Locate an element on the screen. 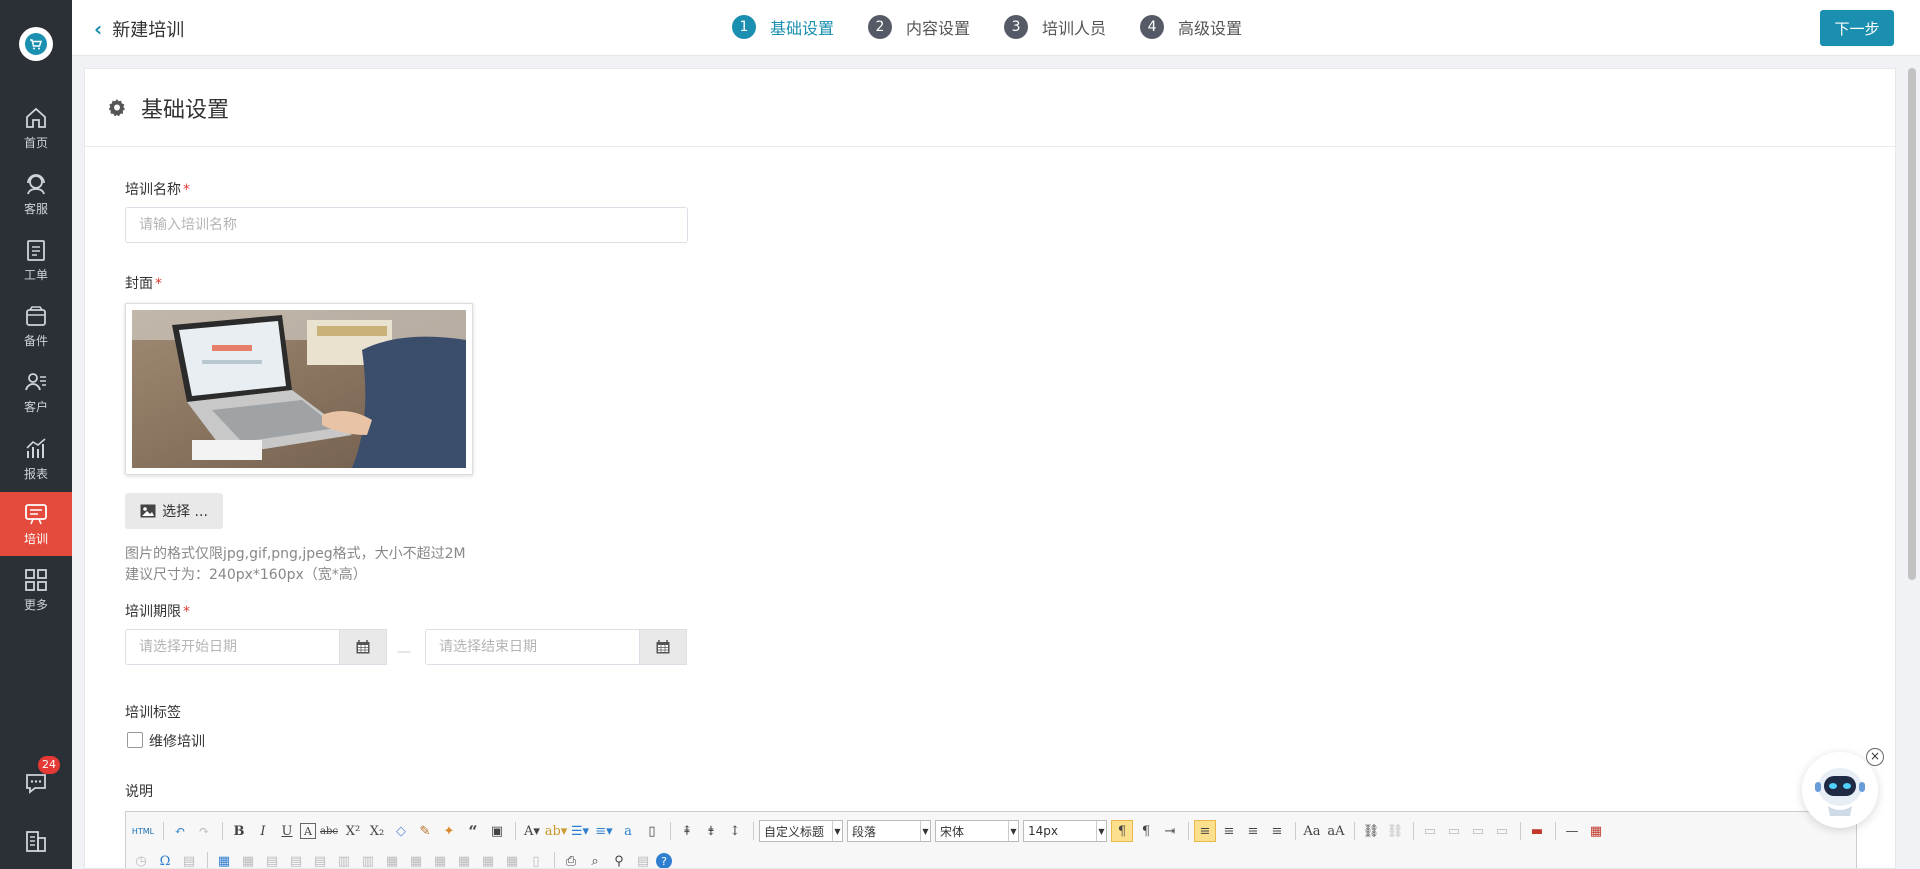  superscript-icon: X² is located at coordinates (353, 831).